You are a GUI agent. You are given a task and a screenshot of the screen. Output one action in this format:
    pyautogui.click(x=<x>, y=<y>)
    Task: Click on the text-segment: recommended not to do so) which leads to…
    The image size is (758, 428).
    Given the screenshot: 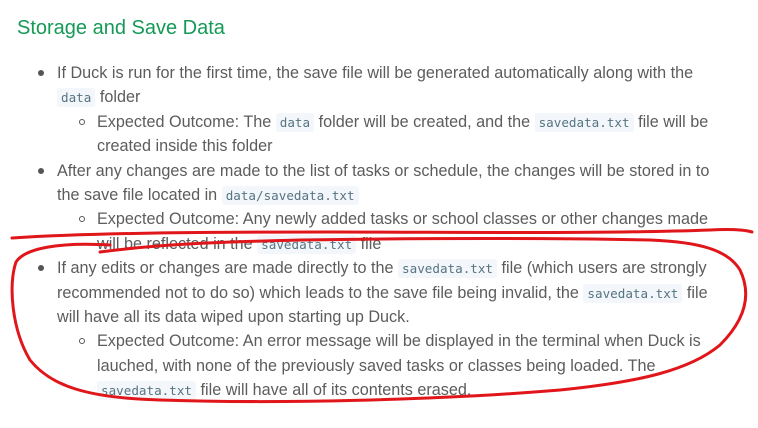 What is the action you would take?
    pyautogui.click(x=320, y=292)
    